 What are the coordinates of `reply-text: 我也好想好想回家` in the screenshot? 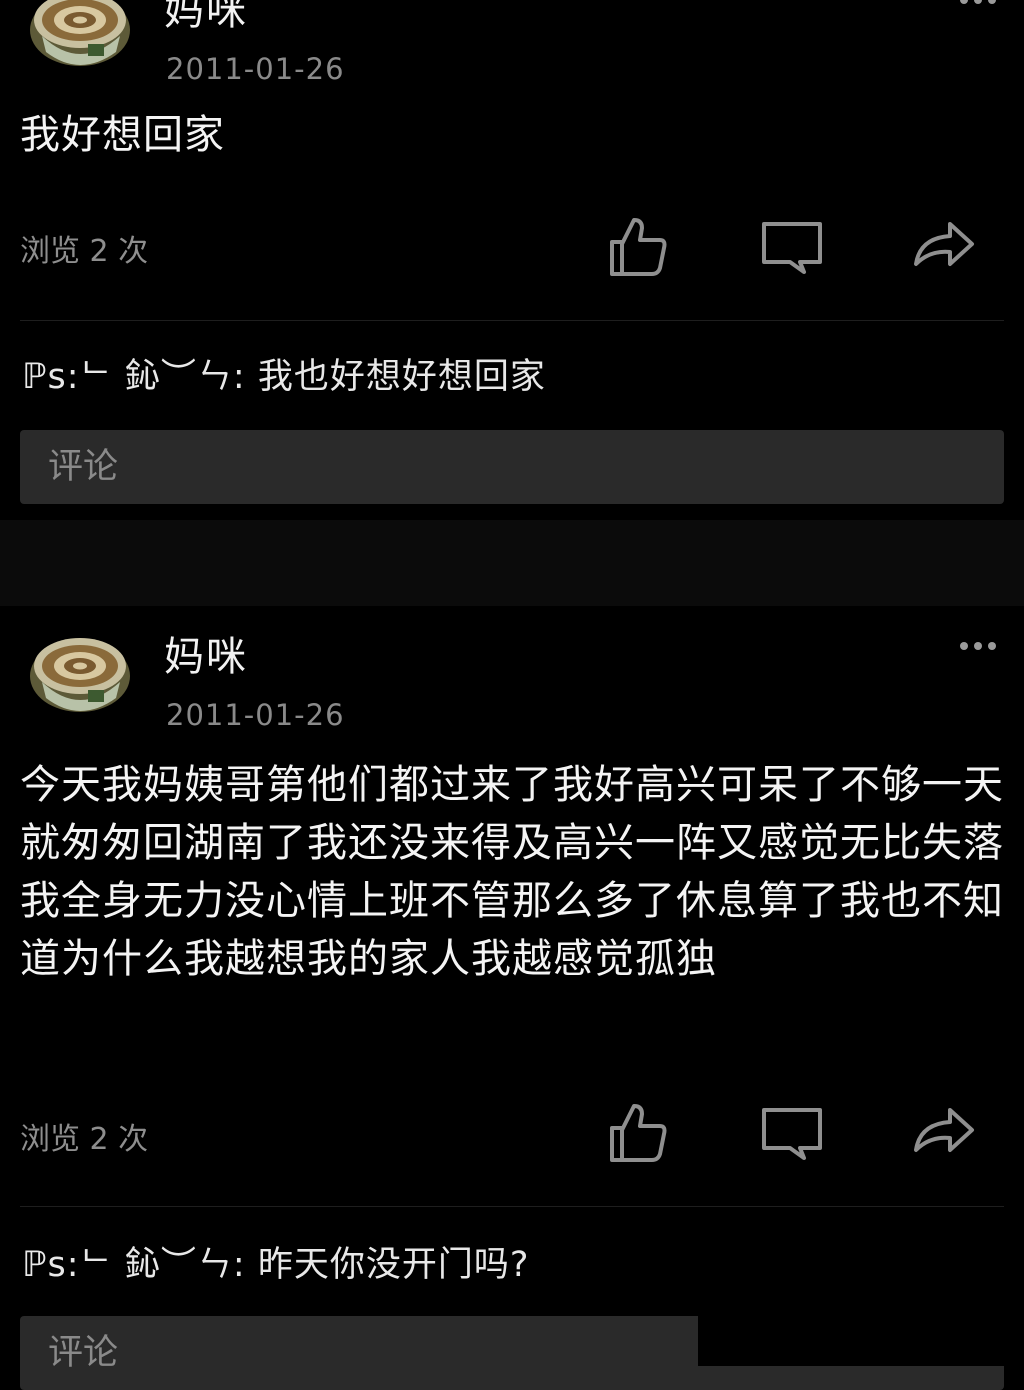 It's located at (395, 377).